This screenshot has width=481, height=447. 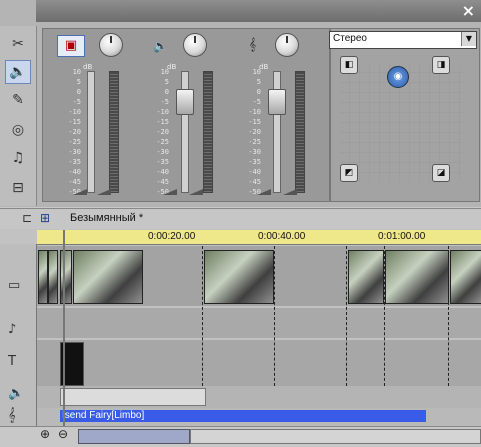 What do you see at coordinates (350, 38) in the screenshot?
I see `output-mode-label: Стерео` at bounding box center [350, 38].